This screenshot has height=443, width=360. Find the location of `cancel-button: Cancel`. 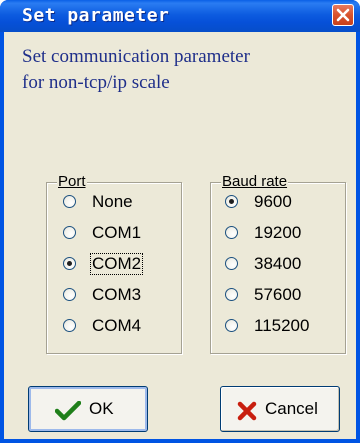

cancel-button: Cancel is located at coordinates (280, 409).